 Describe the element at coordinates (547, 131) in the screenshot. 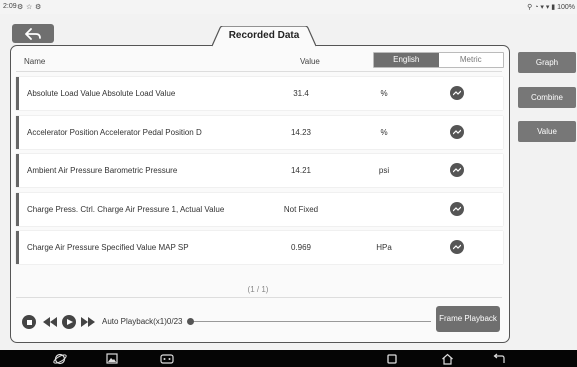

I see `value-button: Value` at that location.